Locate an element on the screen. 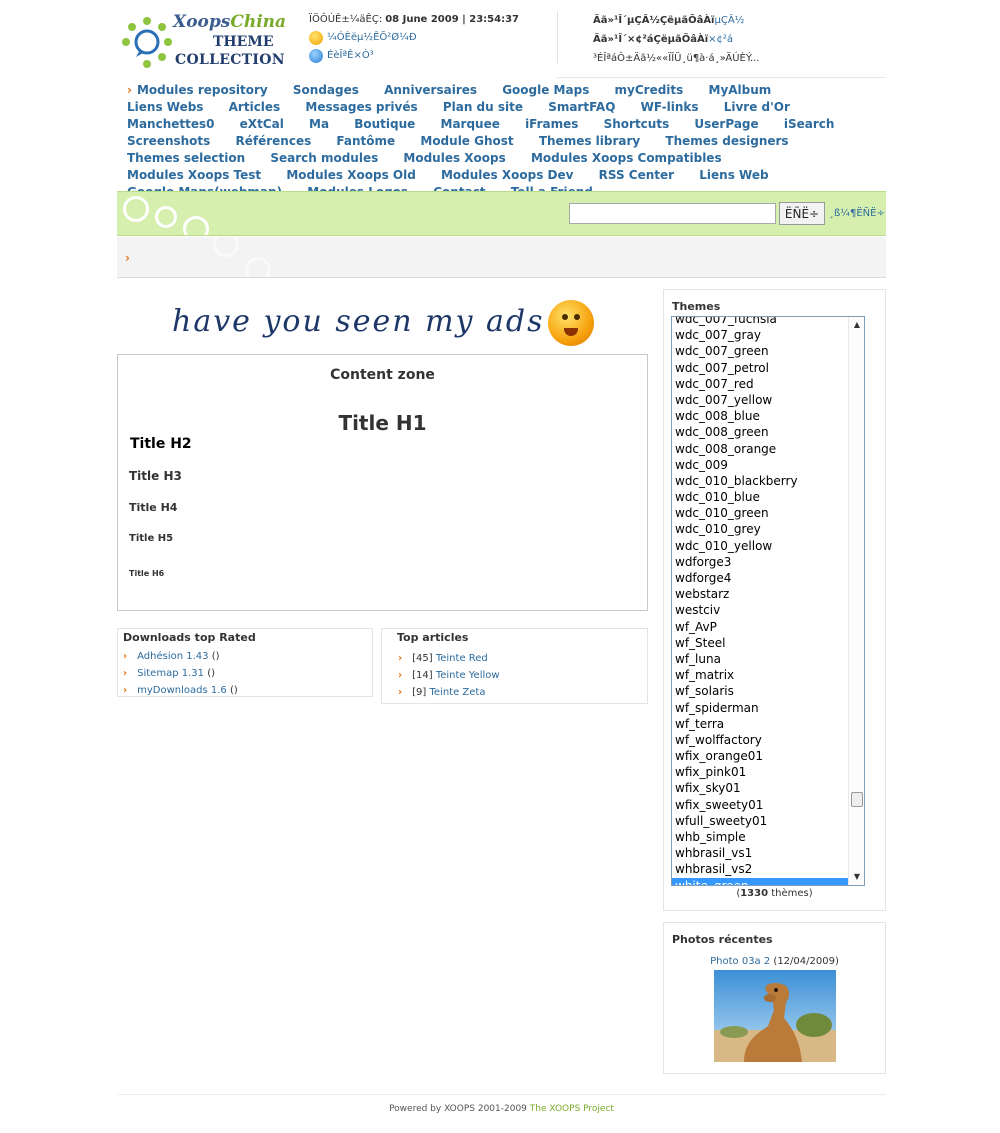 This screenshot has width=1000, height=1133. theme-option: wf_terra is located at coordinates (760, 724).